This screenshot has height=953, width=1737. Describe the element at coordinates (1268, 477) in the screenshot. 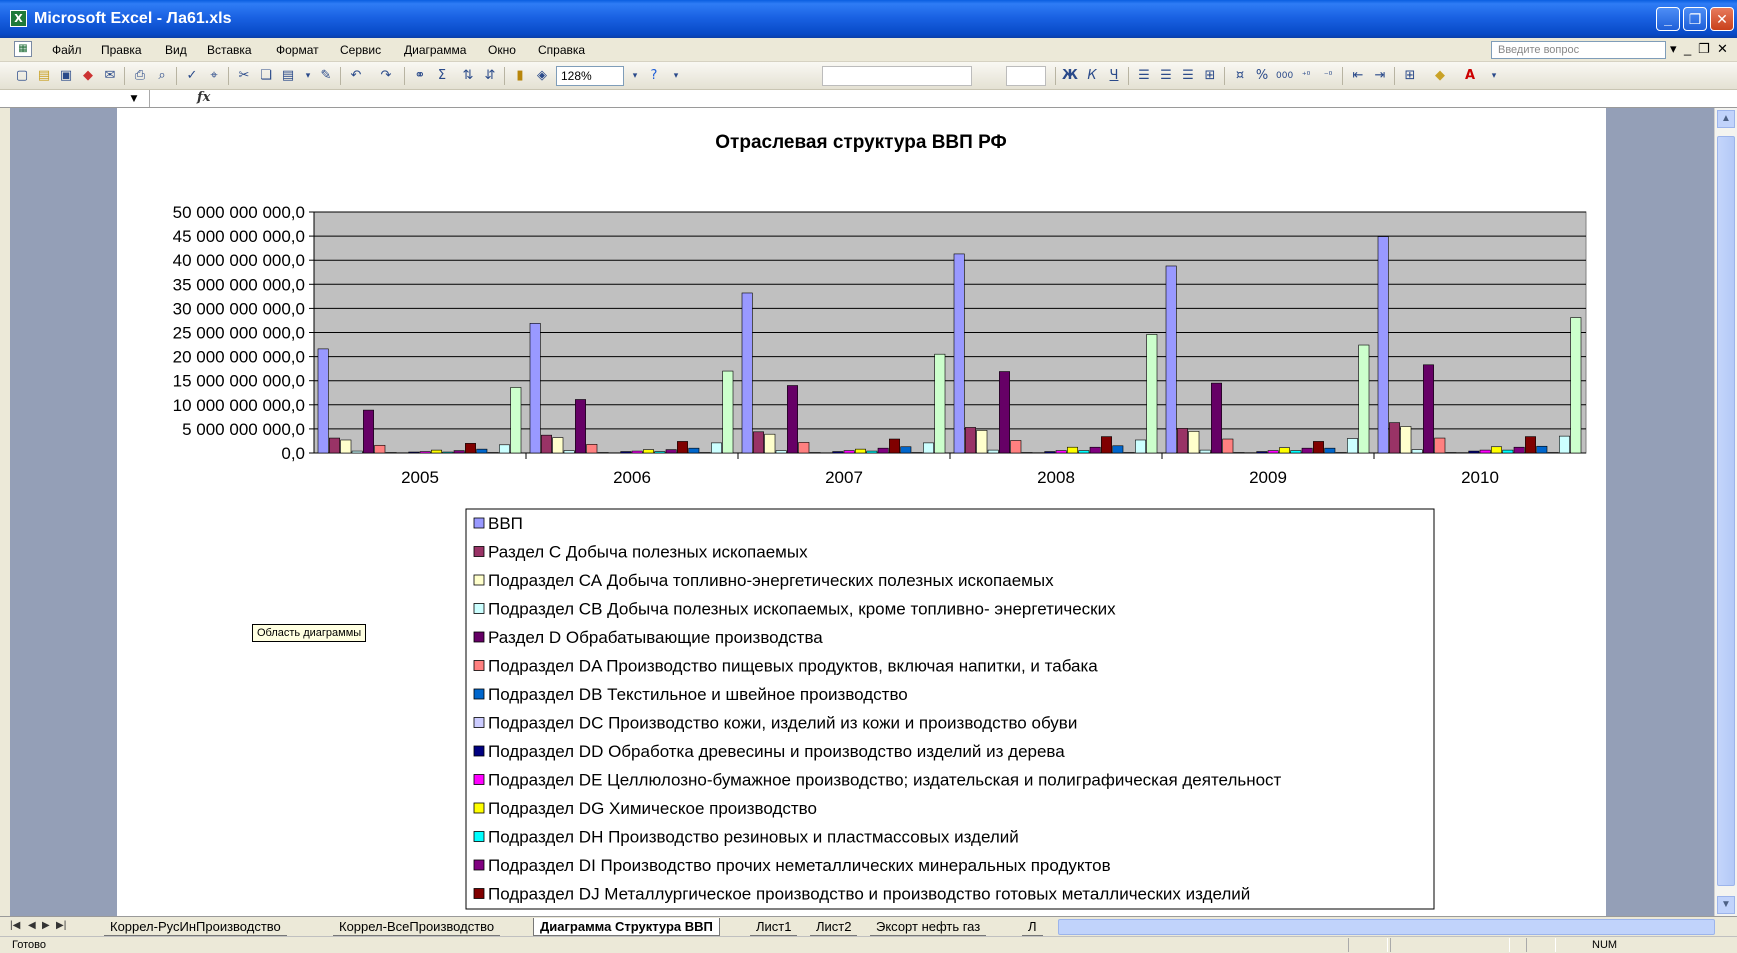

I see `x-tick-label: 2009` at that location.